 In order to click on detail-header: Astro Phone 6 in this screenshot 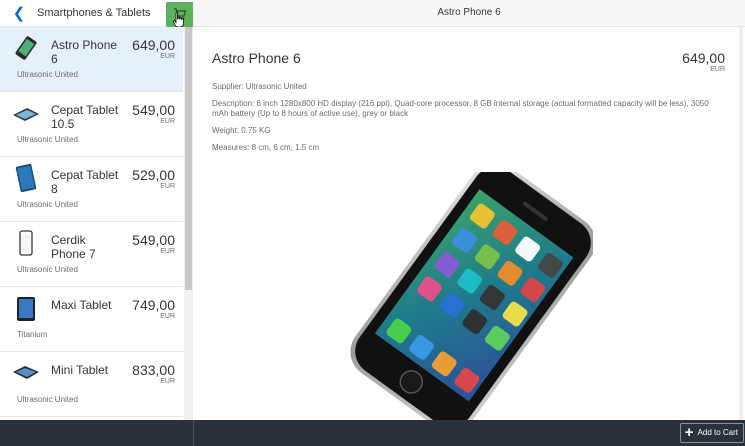, I will do `click(469, 13)`.